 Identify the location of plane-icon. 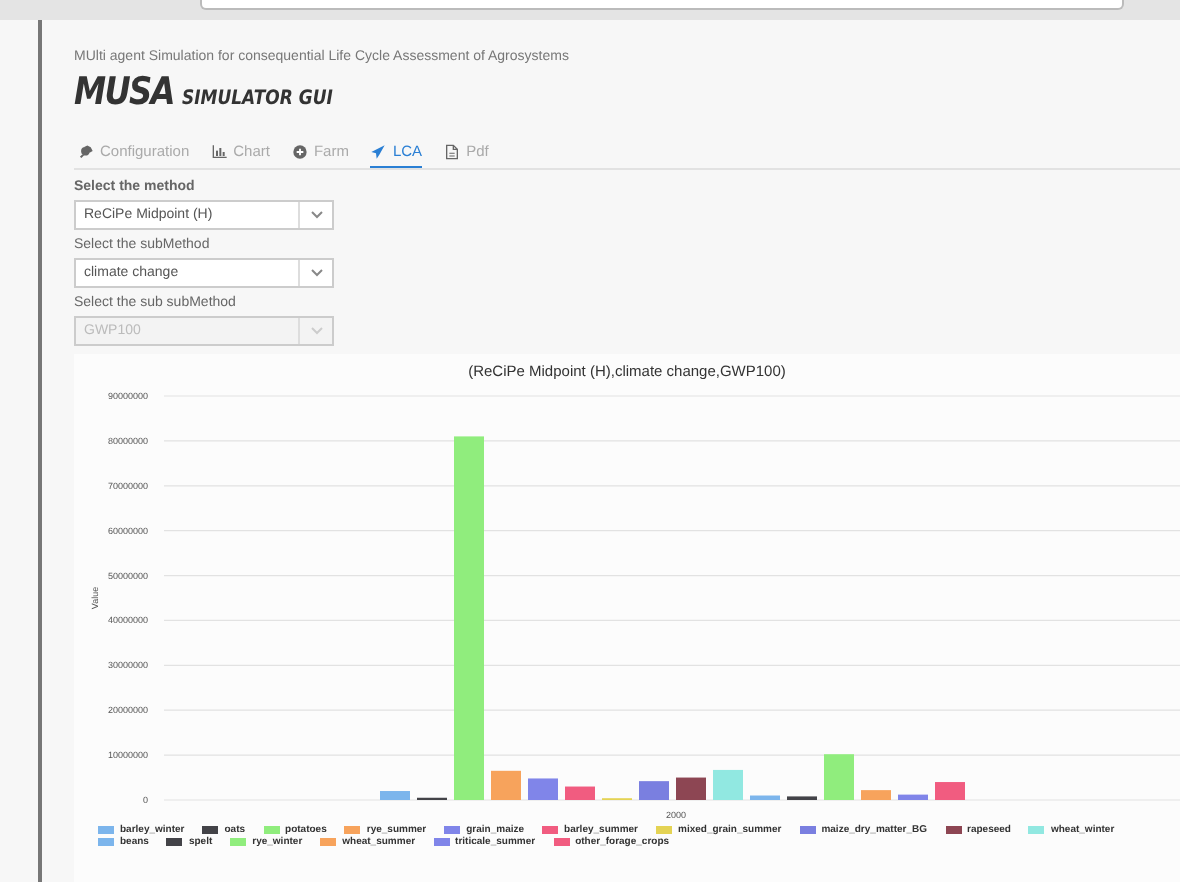
(378, 151).